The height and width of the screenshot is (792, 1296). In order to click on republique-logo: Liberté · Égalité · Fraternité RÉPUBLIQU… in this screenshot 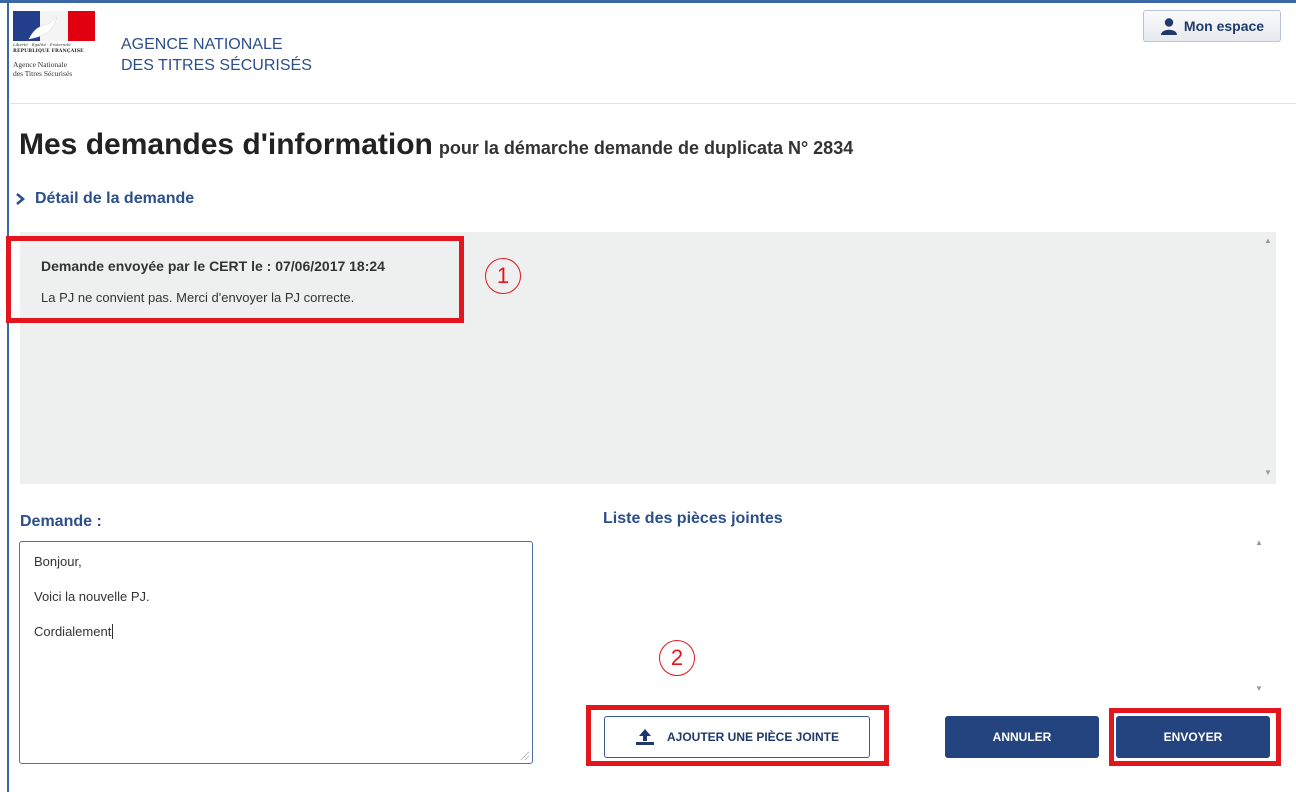, I will do `click(54, 51)`.